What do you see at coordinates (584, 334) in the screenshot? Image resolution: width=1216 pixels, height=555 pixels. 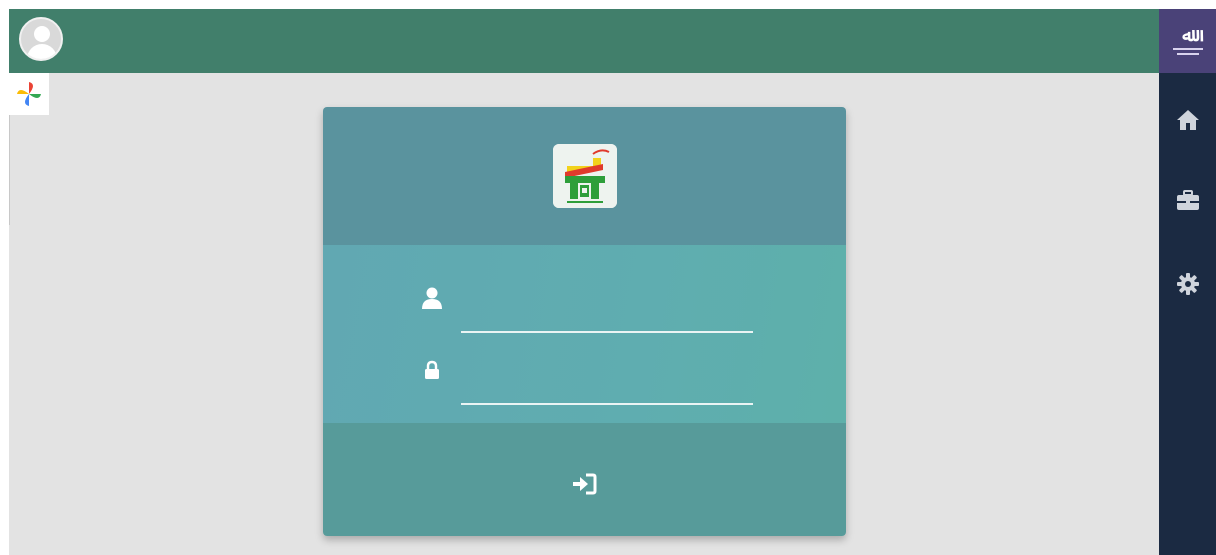 I see `login-form` at bounding box center [584, 334].